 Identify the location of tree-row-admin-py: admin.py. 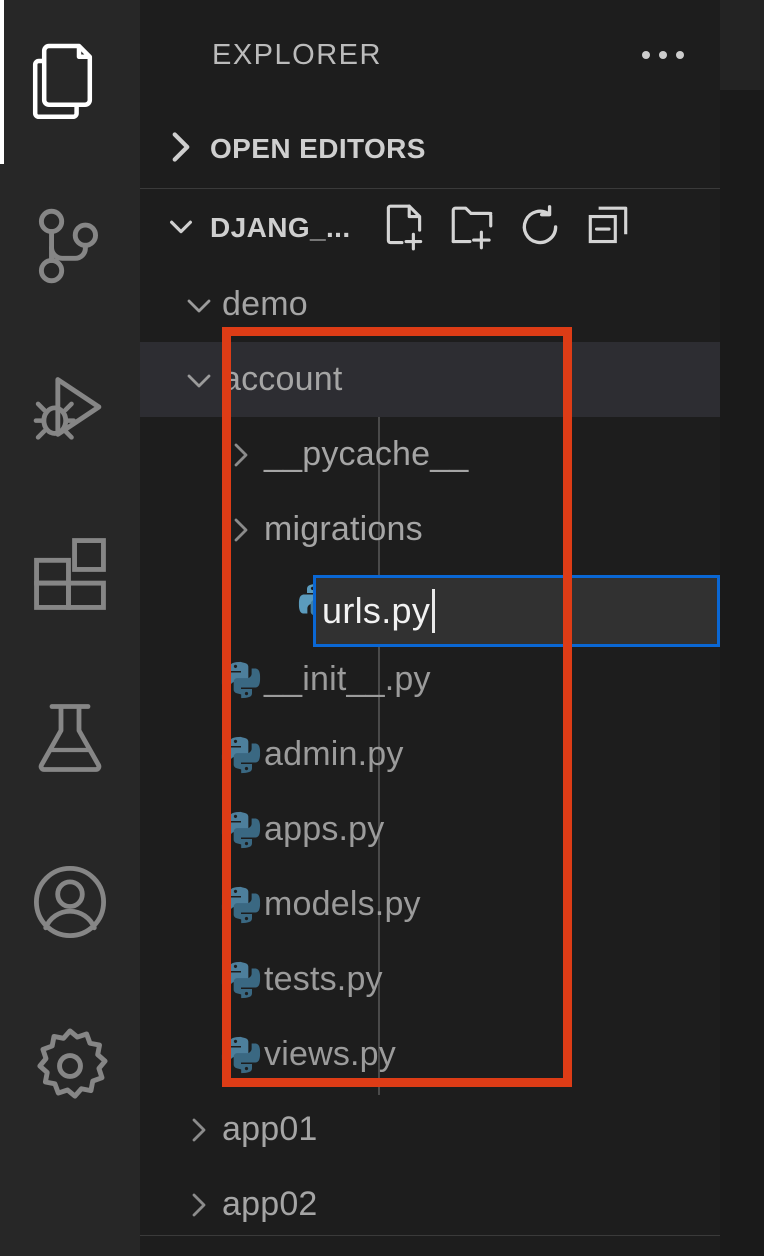
(430, 754).